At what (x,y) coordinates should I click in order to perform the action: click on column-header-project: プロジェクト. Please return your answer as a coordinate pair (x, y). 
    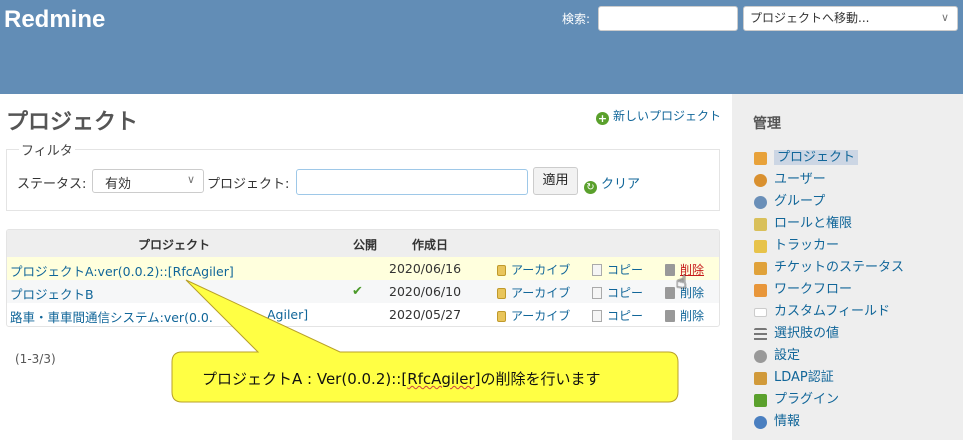
    Looking at the image, I should click on (174, 244).